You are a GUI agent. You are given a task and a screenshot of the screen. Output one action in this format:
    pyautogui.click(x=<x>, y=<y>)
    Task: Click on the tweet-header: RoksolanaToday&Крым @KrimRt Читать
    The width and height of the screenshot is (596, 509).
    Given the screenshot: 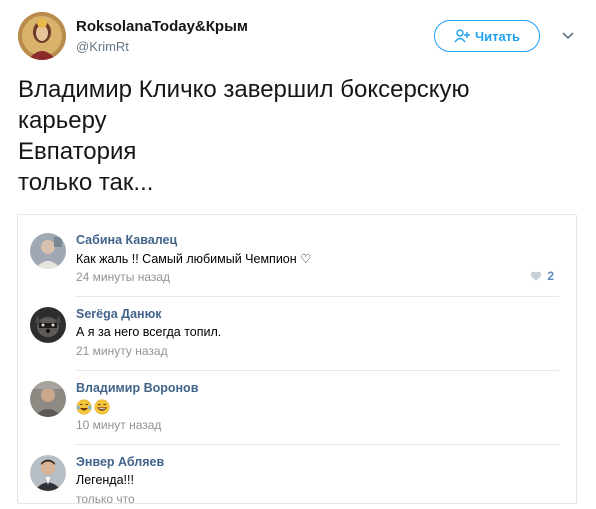 What is the action you would take?
    pyautogui.click(x=298, y=38)
    